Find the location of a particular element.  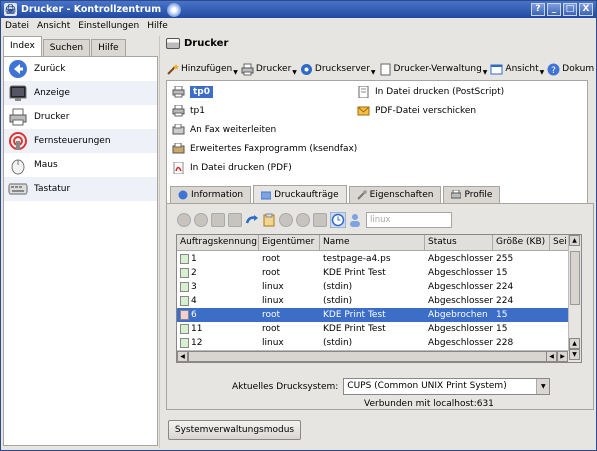

redo-arrow-icon is located at coordinates (252, 220).